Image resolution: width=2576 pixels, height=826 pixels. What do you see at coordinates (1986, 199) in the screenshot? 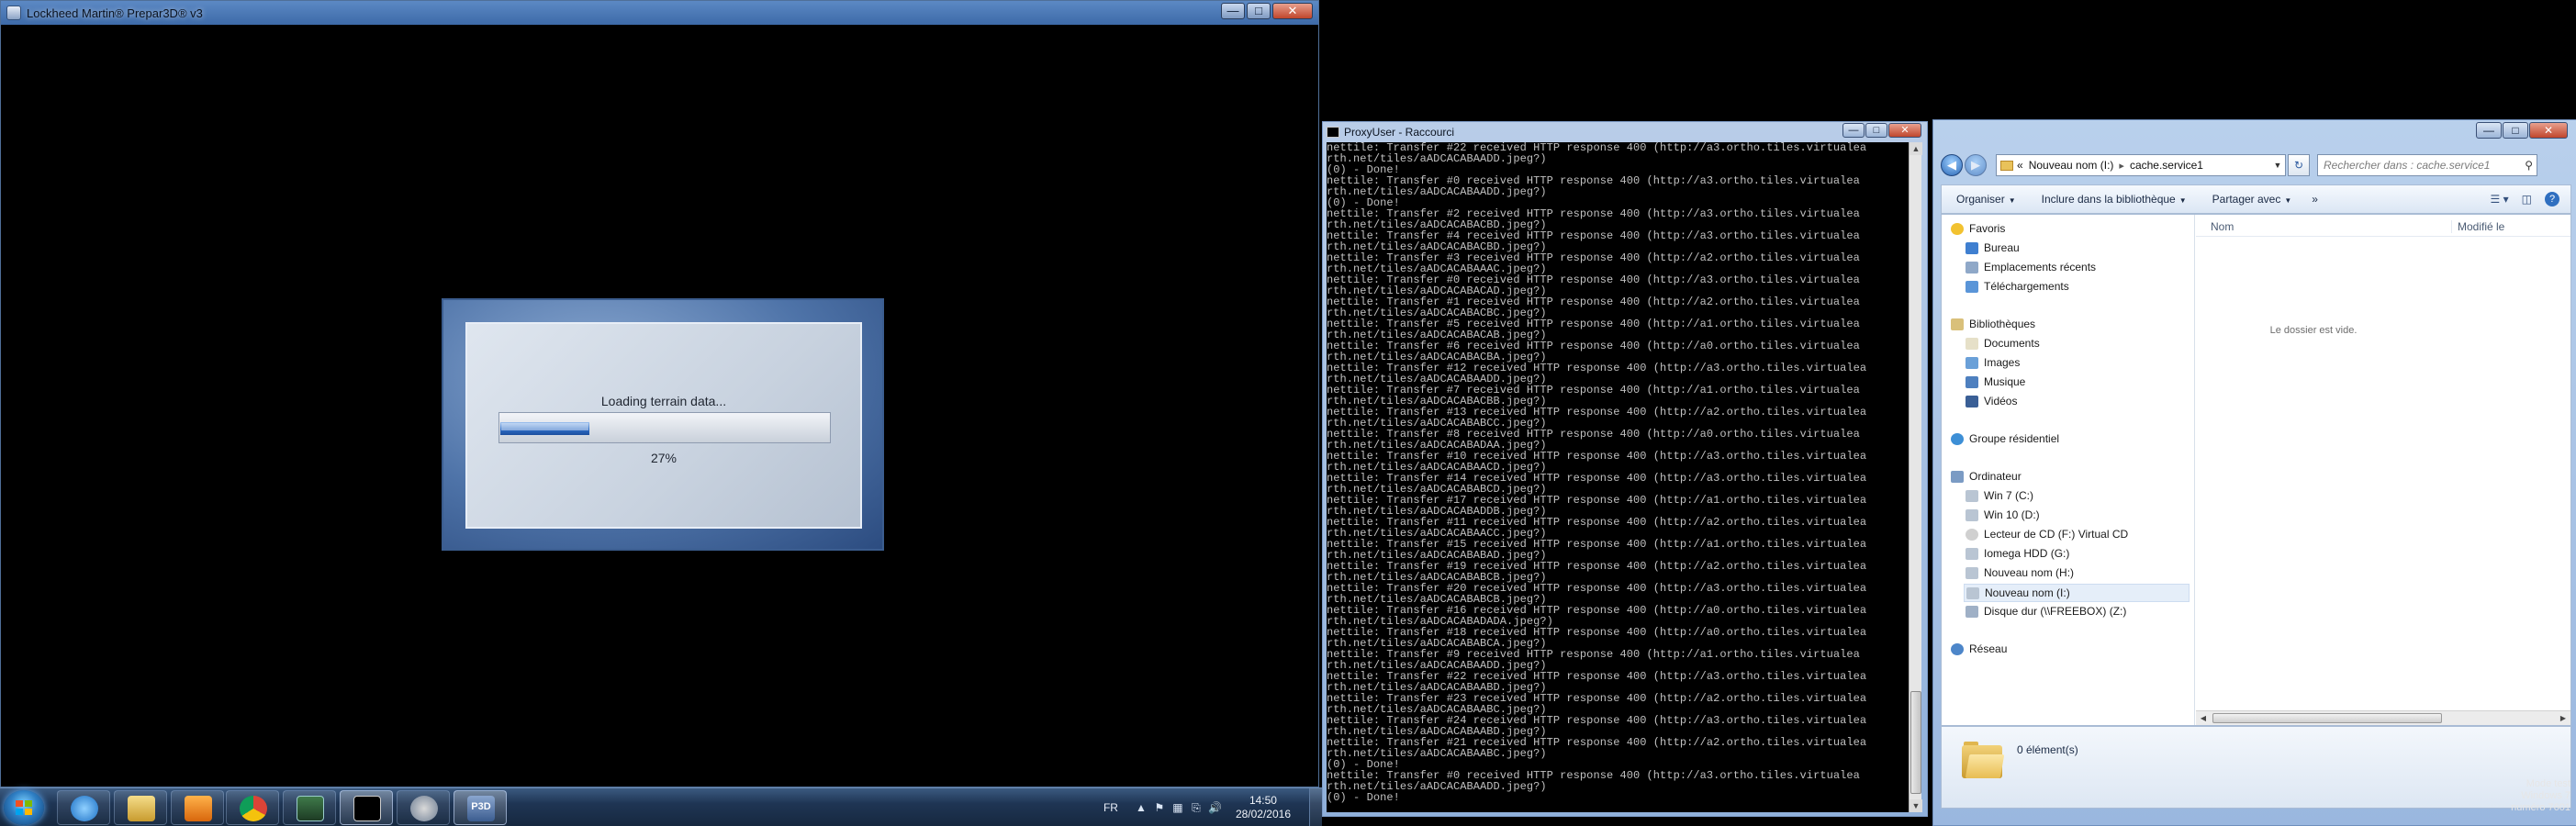
I see `organize-menu: Organiser ▼` at bounding box center [1986, 199].